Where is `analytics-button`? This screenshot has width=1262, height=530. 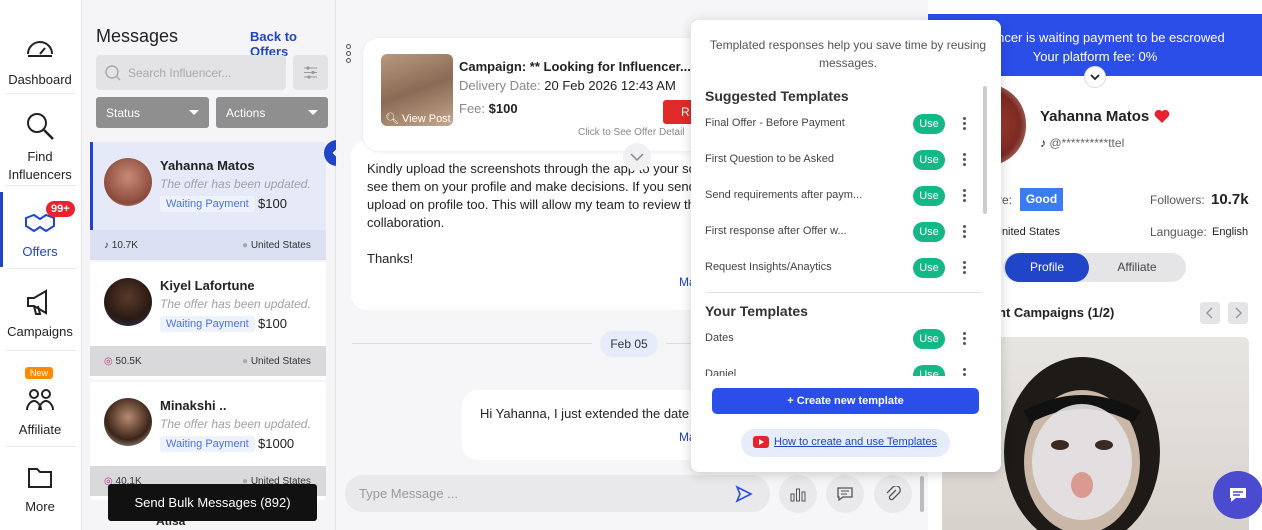 analytics-button is located at coordinates (798, 494).